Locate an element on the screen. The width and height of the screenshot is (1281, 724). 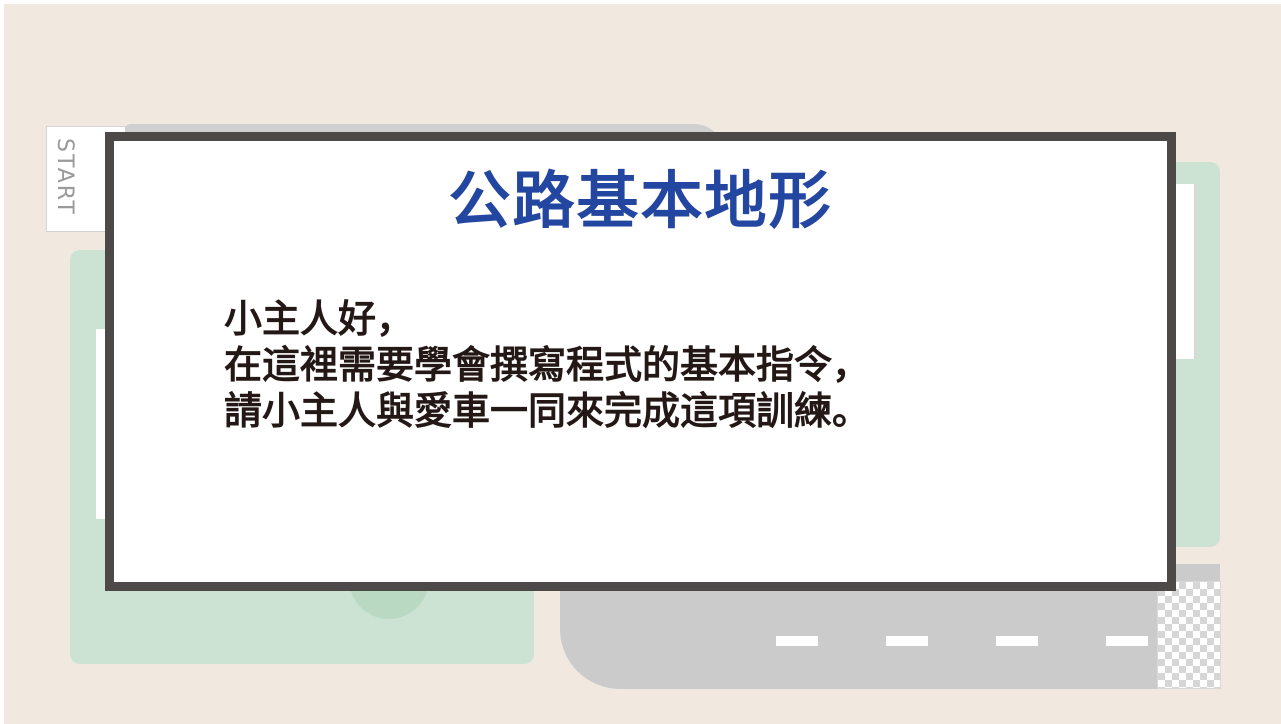
dialog-title: 公路基本地形 is located at coordinates (640, 200).